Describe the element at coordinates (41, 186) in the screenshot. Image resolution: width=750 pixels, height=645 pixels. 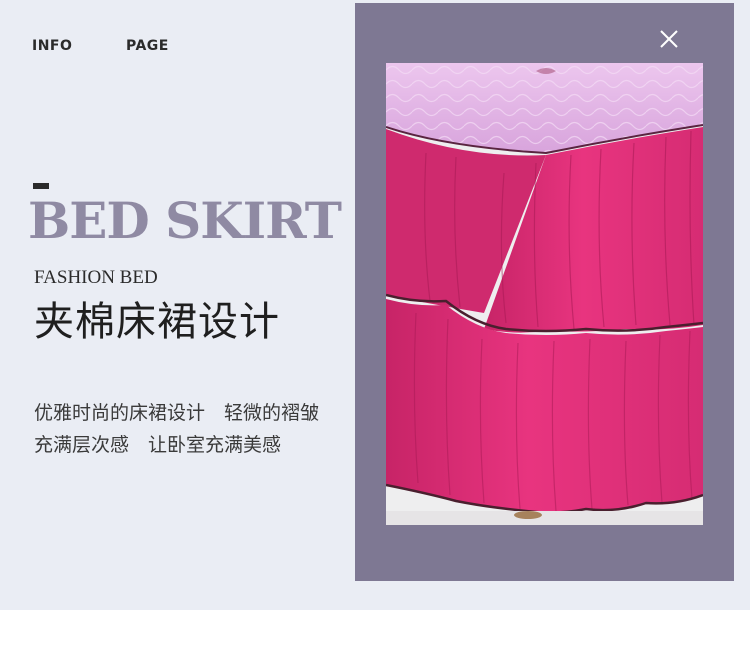
I see `accent-dash` at that location.